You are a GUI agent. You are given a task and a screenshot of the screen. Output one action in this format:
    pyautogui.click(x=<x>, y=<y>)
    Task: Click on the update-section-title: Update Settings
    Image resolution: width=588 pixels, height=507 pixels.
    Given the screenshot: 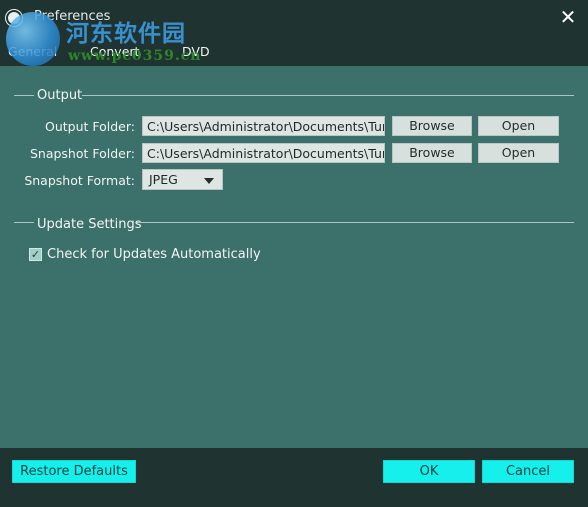 What is the action you would take?
    pyautogui.click(x=89, y=224)
    